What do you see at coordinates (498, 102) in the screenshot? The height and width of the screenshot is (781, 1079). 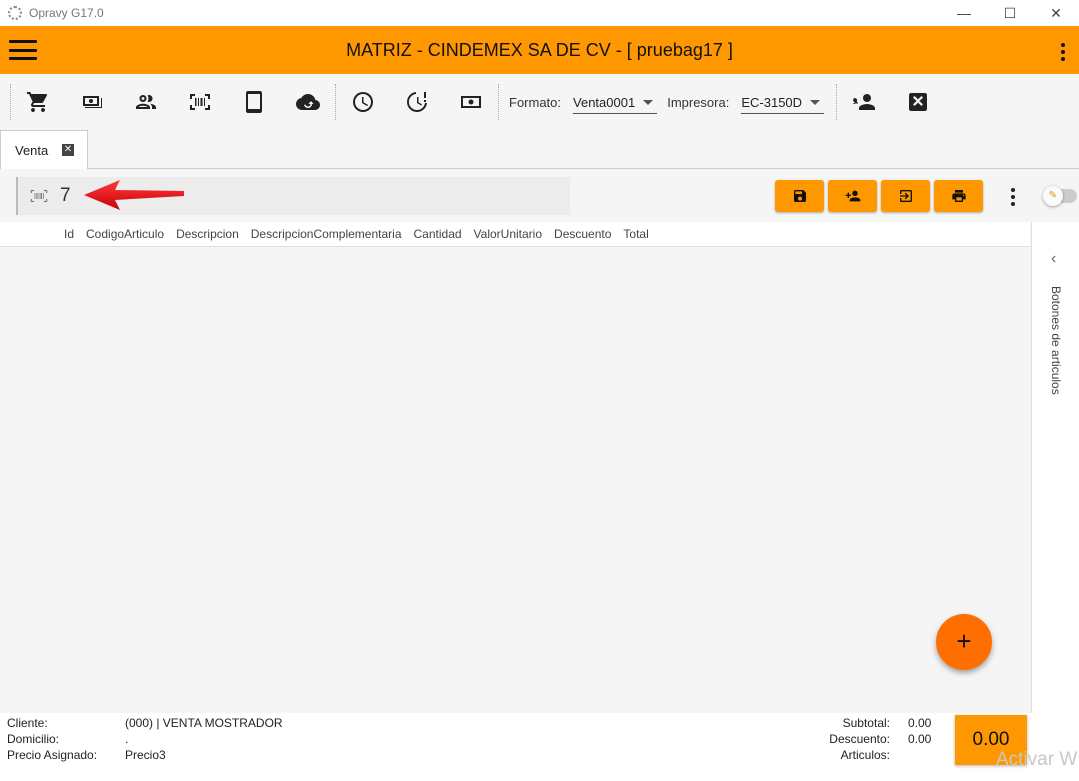 I see `toolbar-divider` at bounding box center [498, 102].